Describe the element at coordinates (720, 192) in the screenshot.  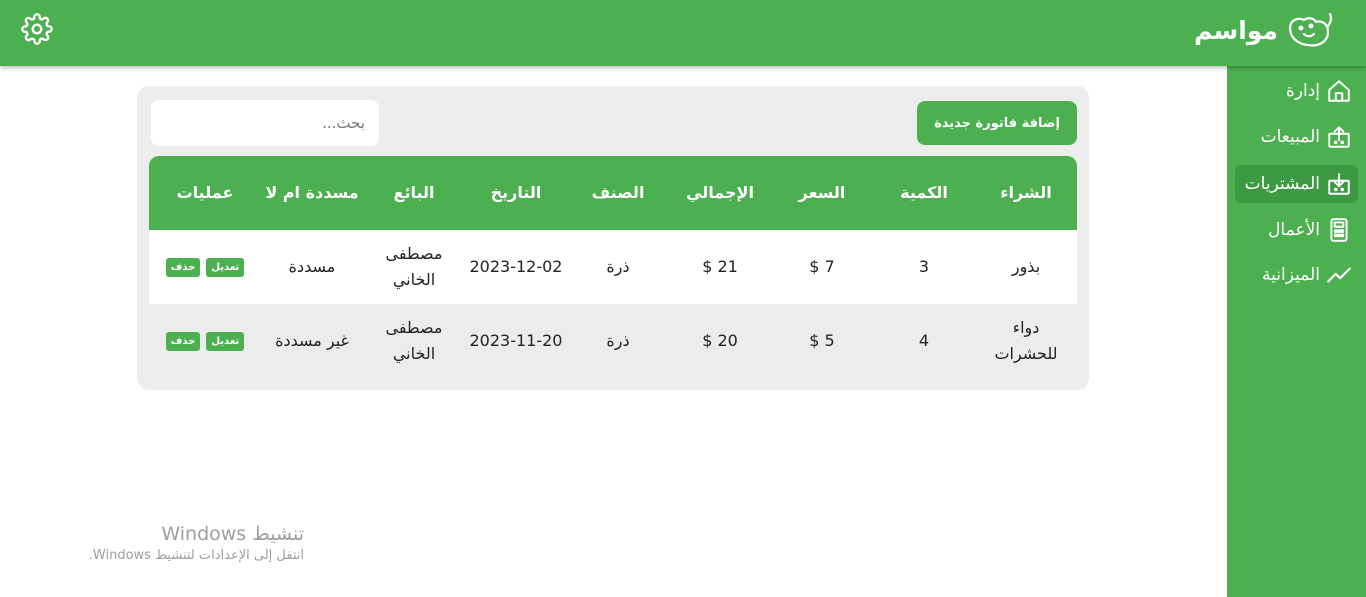
I see `header-total: الإجمالي` at that location.